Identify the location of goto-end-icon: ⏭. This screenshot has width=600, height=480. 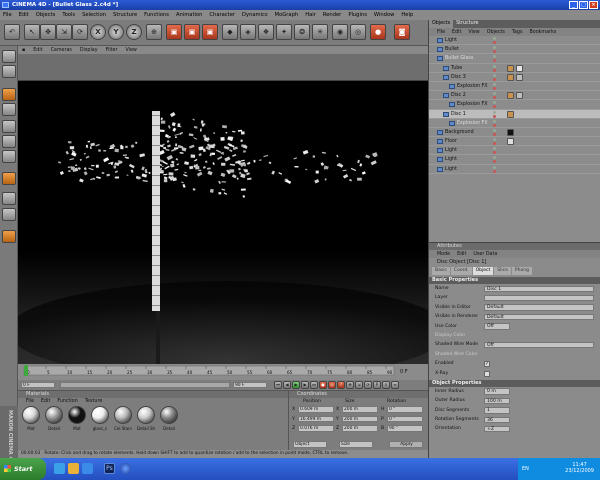
(314, 385).